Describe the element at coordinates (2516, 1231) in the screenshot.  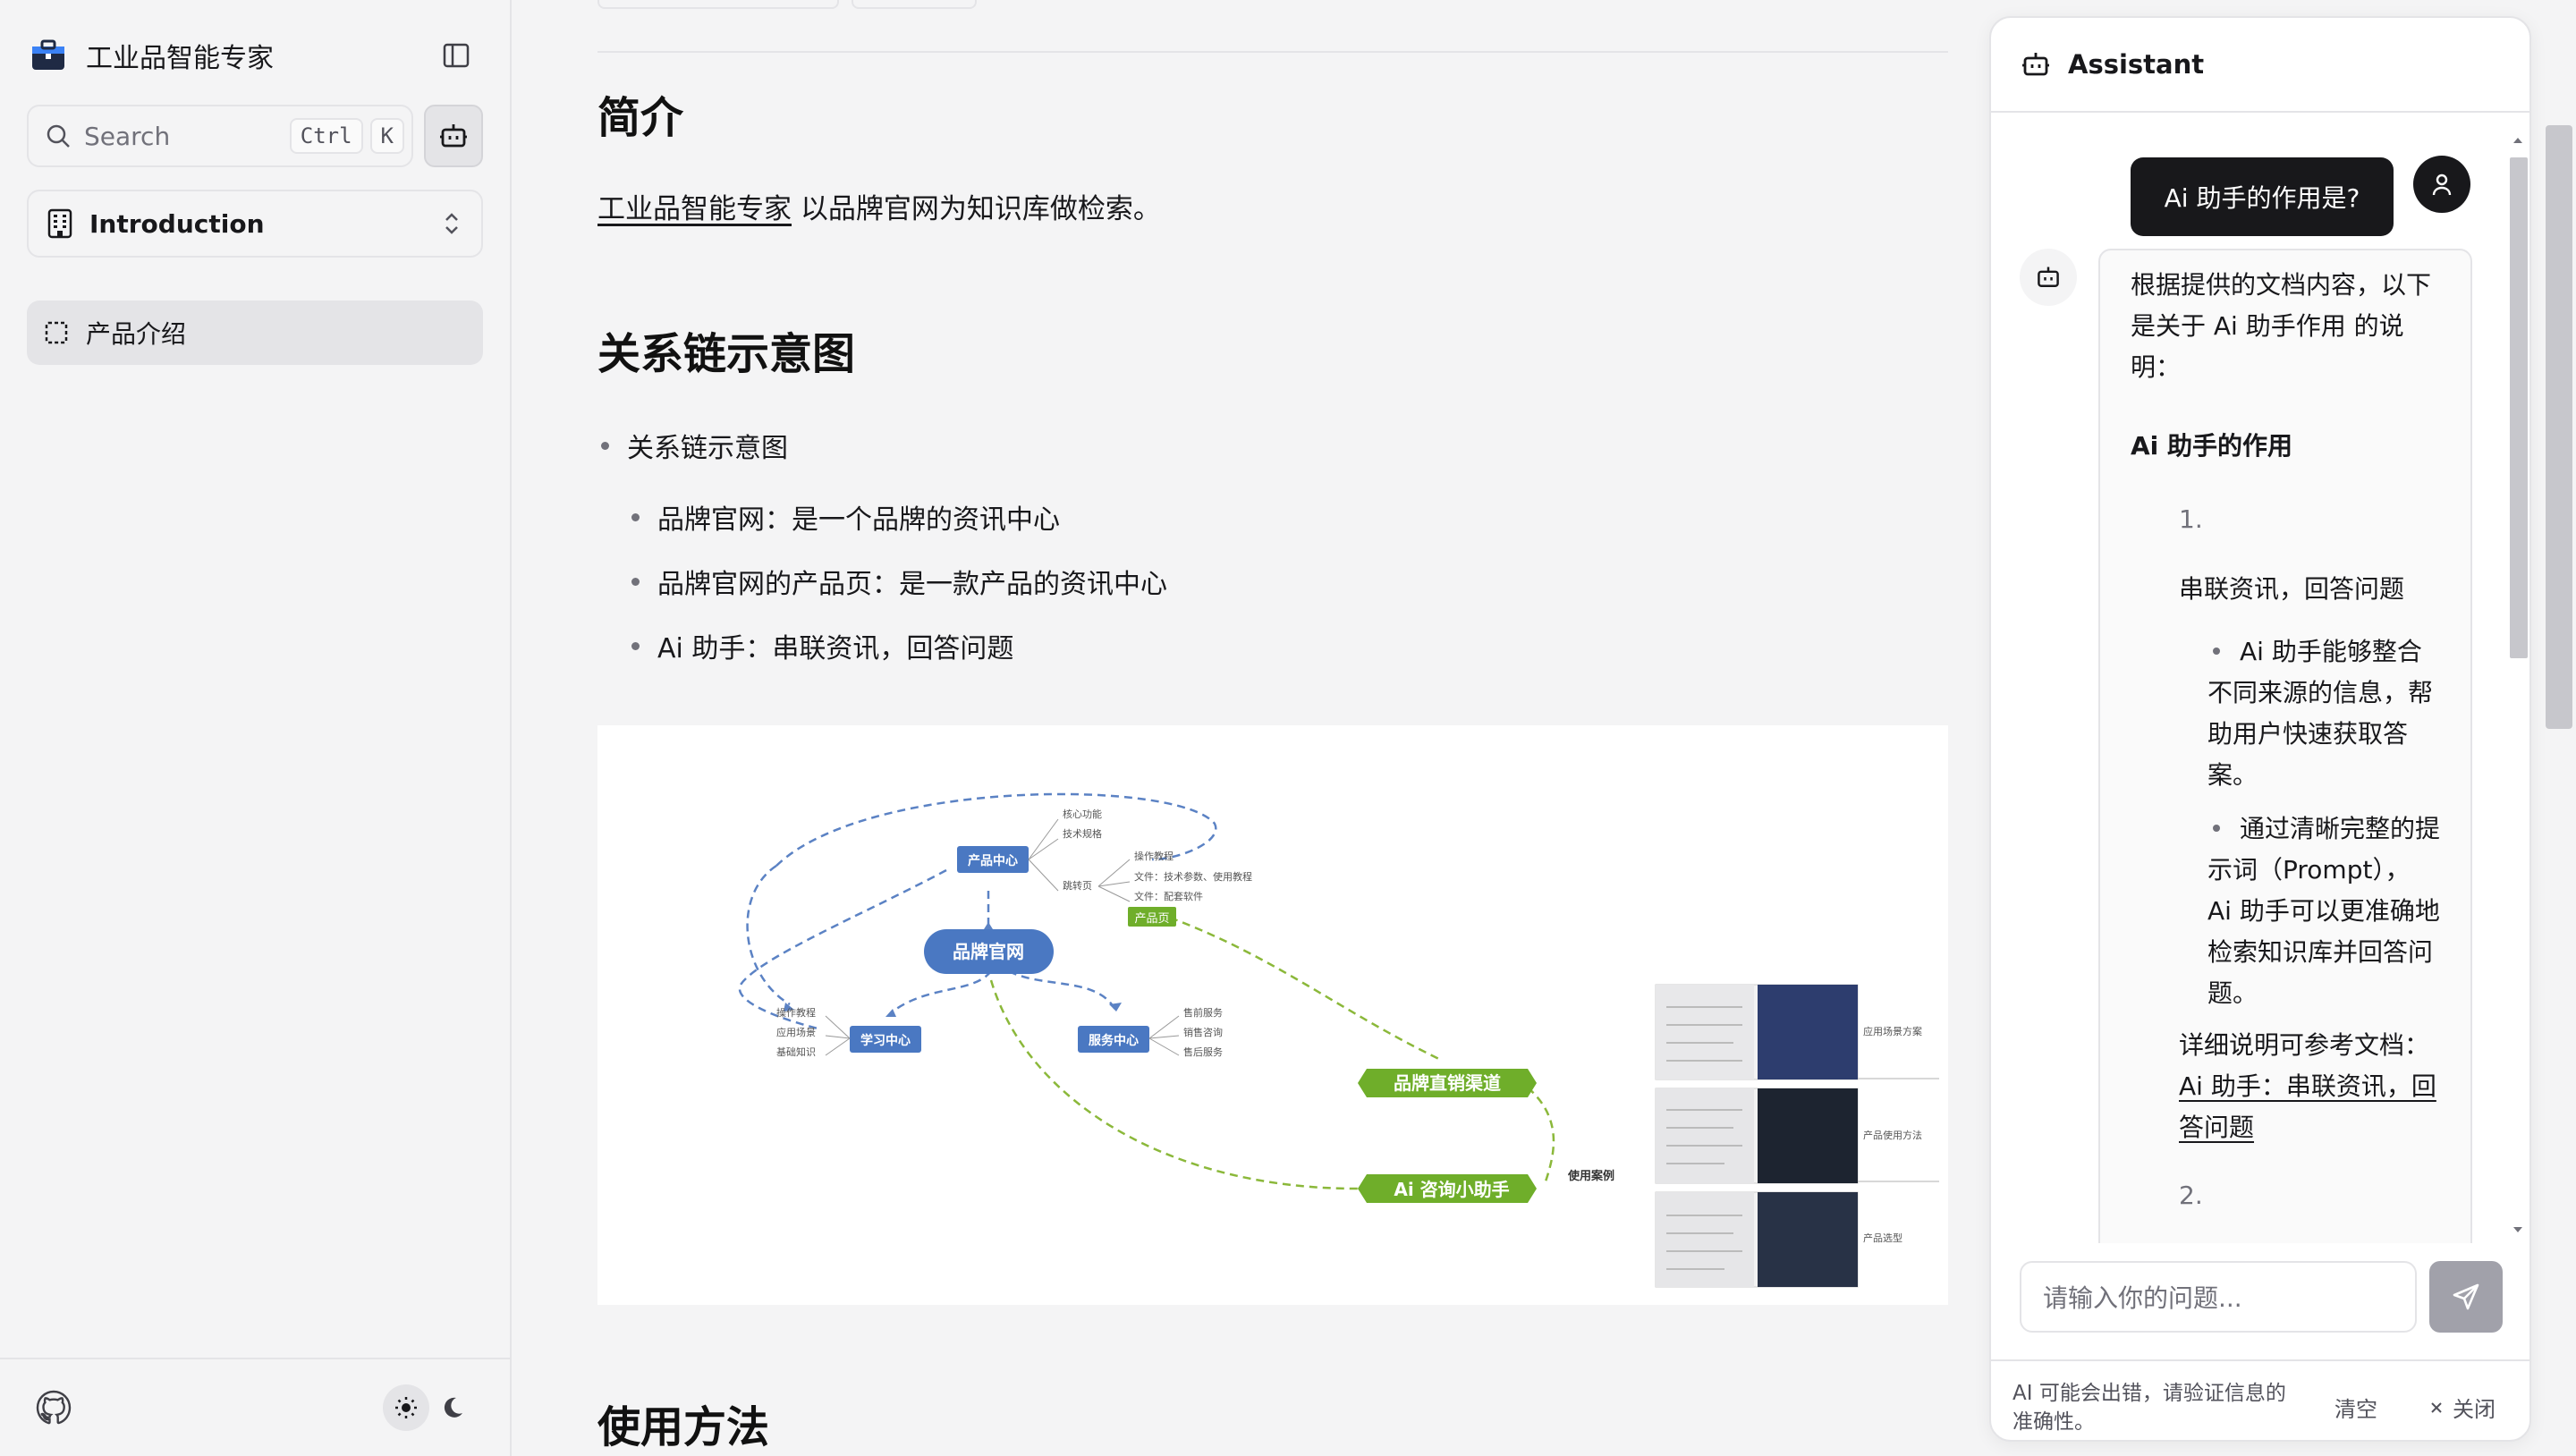
I see `scroll-down-icon` at that location.